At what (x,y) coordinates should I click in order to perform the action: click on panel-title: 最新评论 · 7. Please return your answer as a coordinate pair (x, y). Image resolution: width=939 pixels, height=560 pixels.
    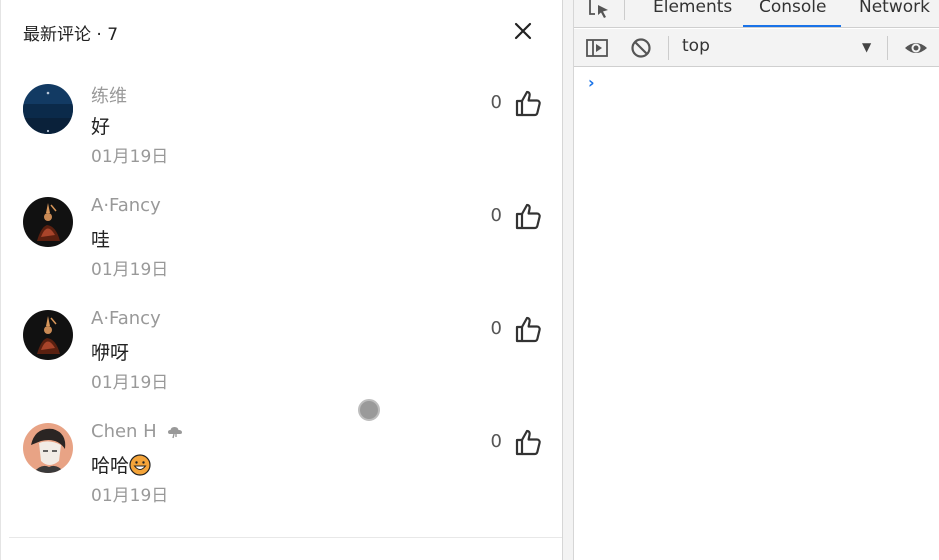
    Looking at the image, I should click on (71, 35).